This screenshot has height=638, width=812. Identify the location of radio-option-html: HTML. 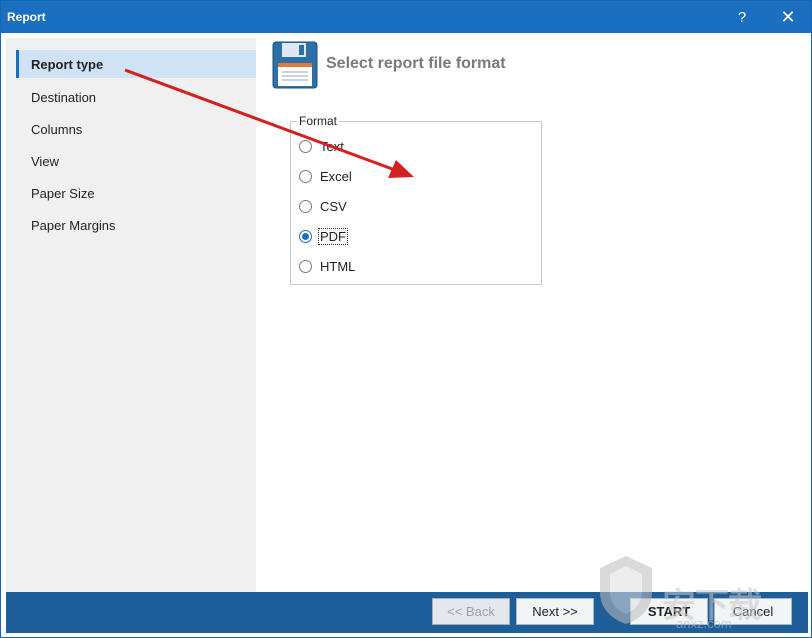
(327, 266).